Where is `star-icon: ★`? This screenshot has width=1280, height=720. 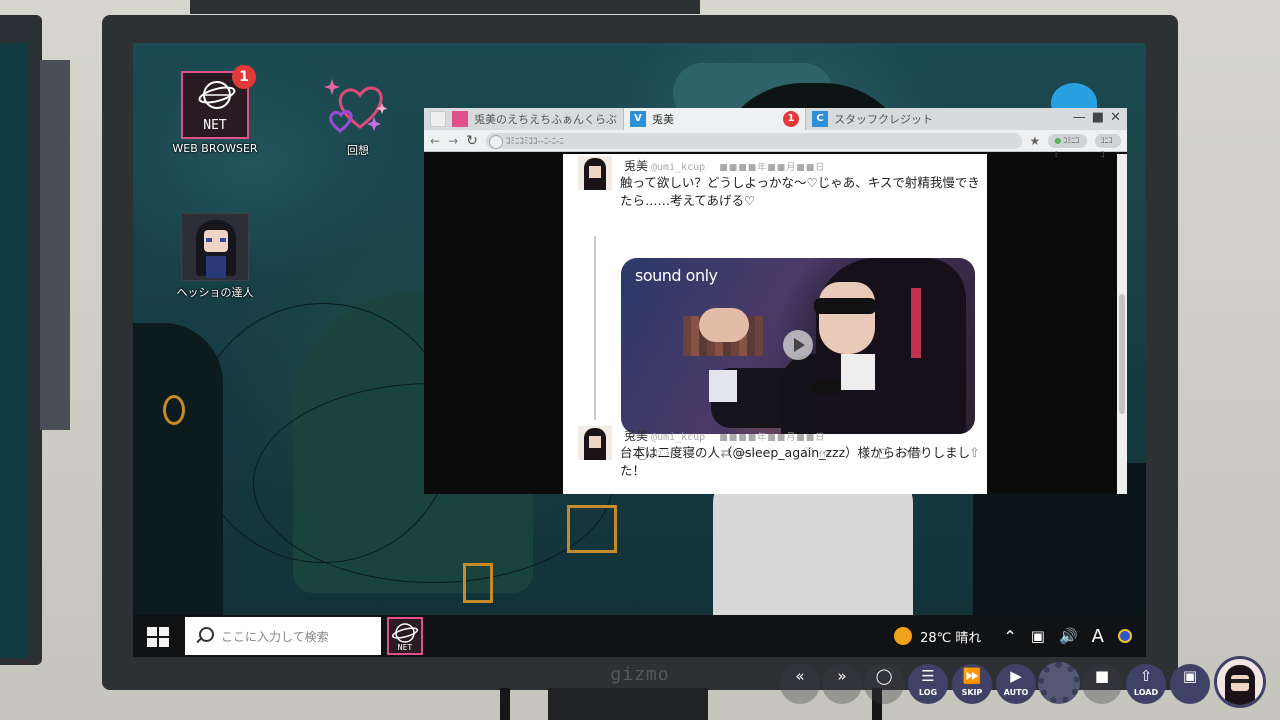 star-icon: ★ is located at coordinates (1035, 141).